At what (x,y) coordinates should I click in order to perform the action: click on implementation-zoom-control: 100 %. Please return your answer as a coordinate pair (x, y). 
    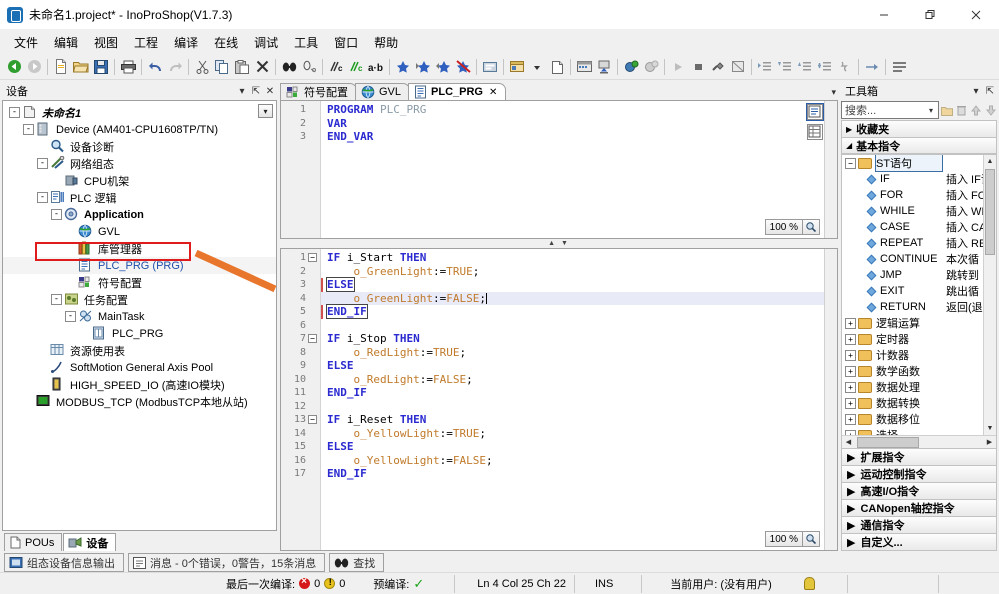
    Looking at the image, I should click on (792, 539).